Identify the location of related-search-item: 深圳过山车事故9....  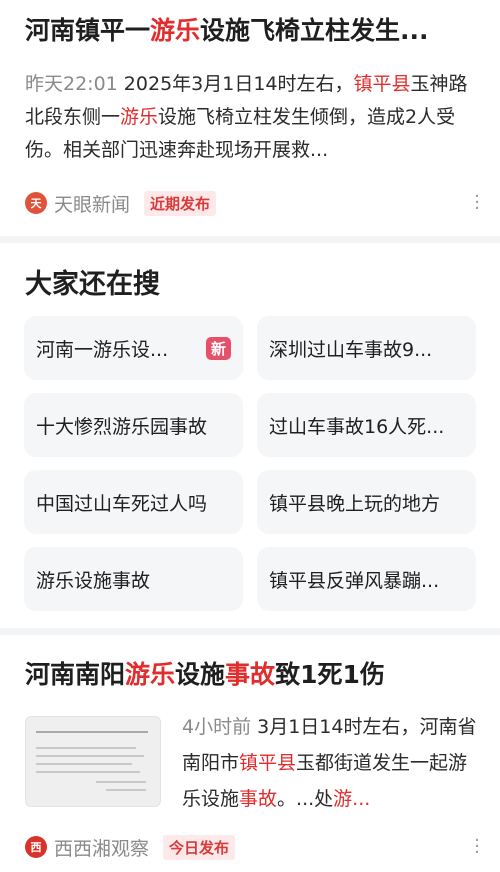
(366, 348).